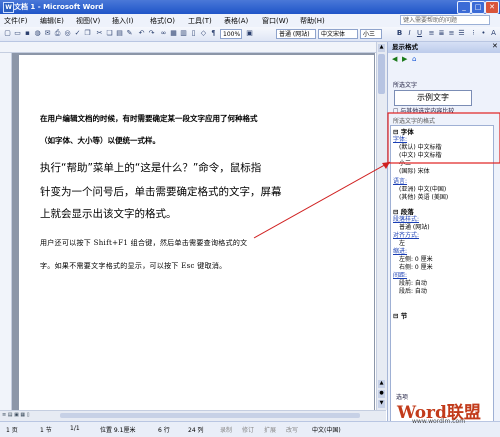 The height and width of the screenshot is (437, 500). I want to click on status-page: 1 页, so click(12, 430).